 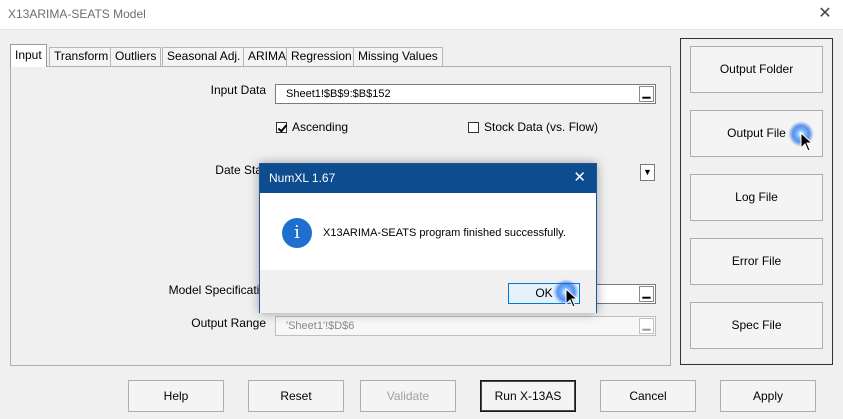 I want to click on log-file-button: Log File, so click(x=756, y=197).